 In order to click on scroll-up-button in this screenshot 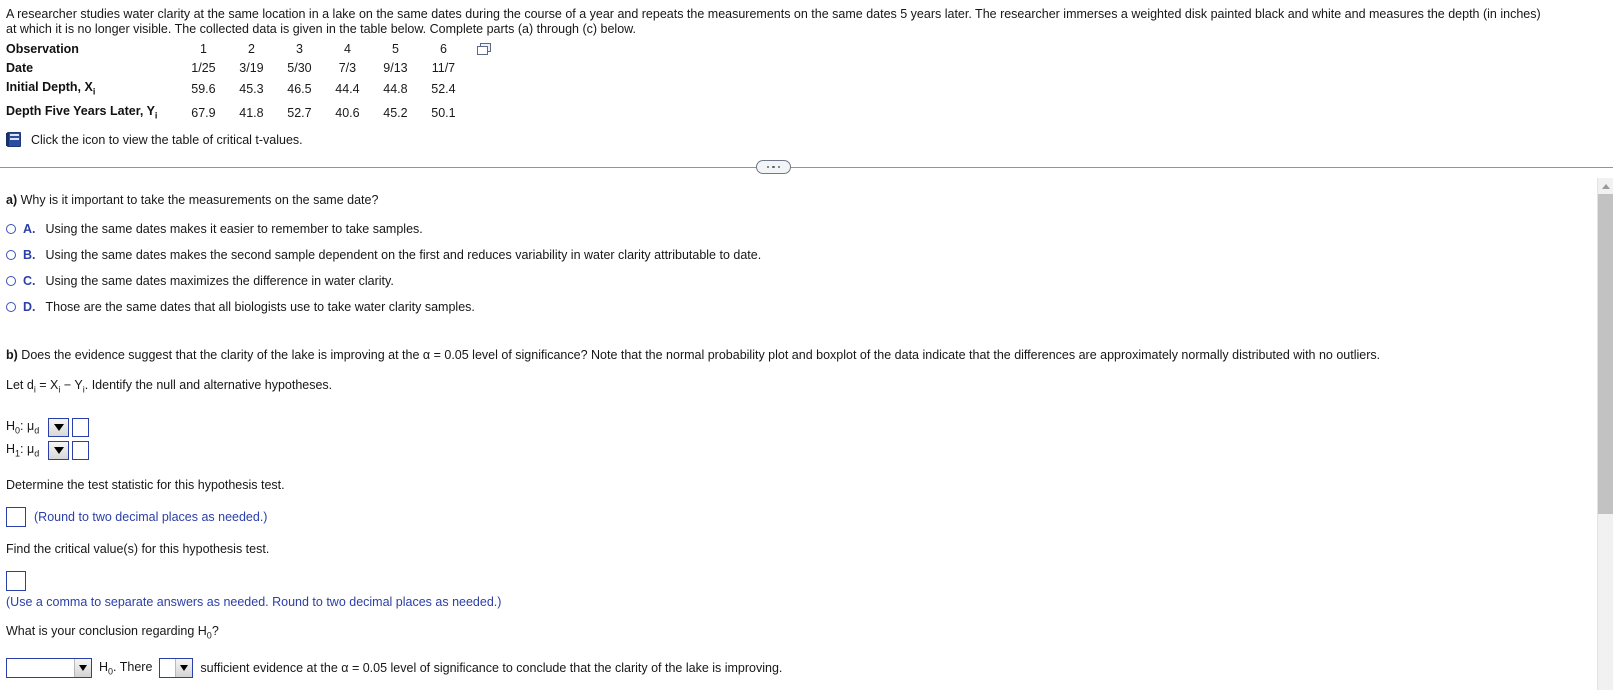, I will do `click(1605, 186)`.